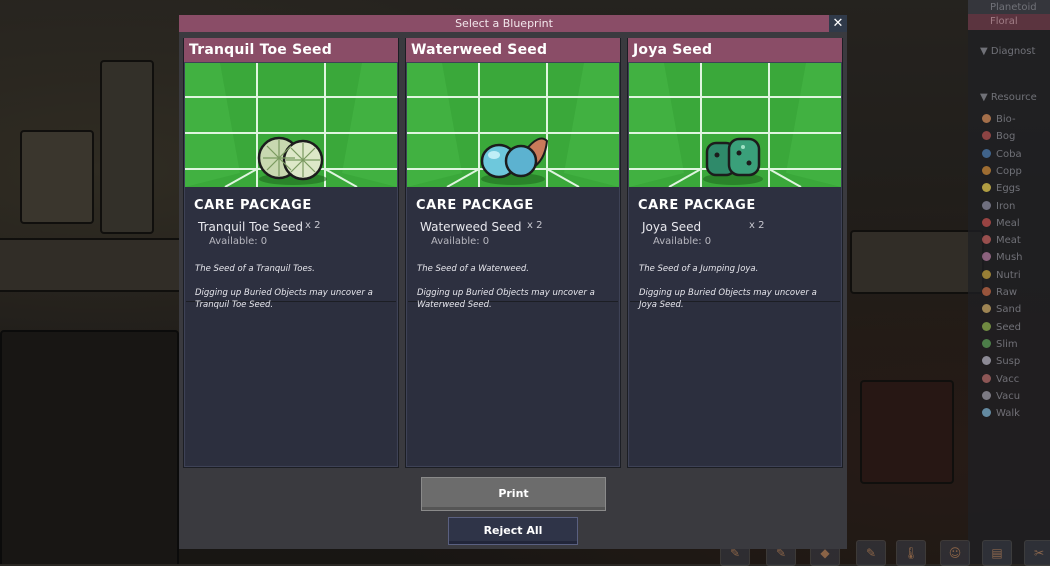 The width and height of the screenshot is (1050, 566). Describe the element at coordinates (1037, 553) in the screenshot. I see `tools-icon: ✂` at that location.